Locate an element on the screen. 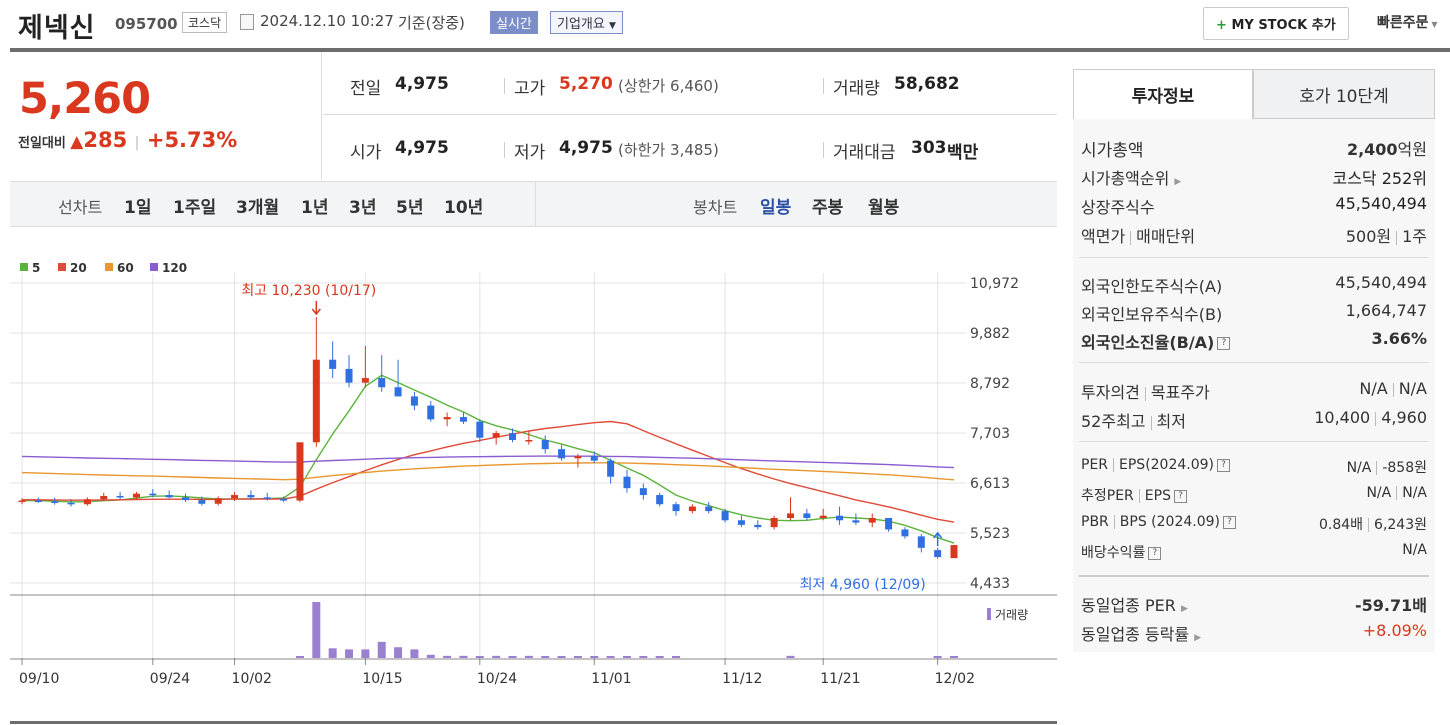  prev-close-value: 4,975 is located at coordinates (422, 84).